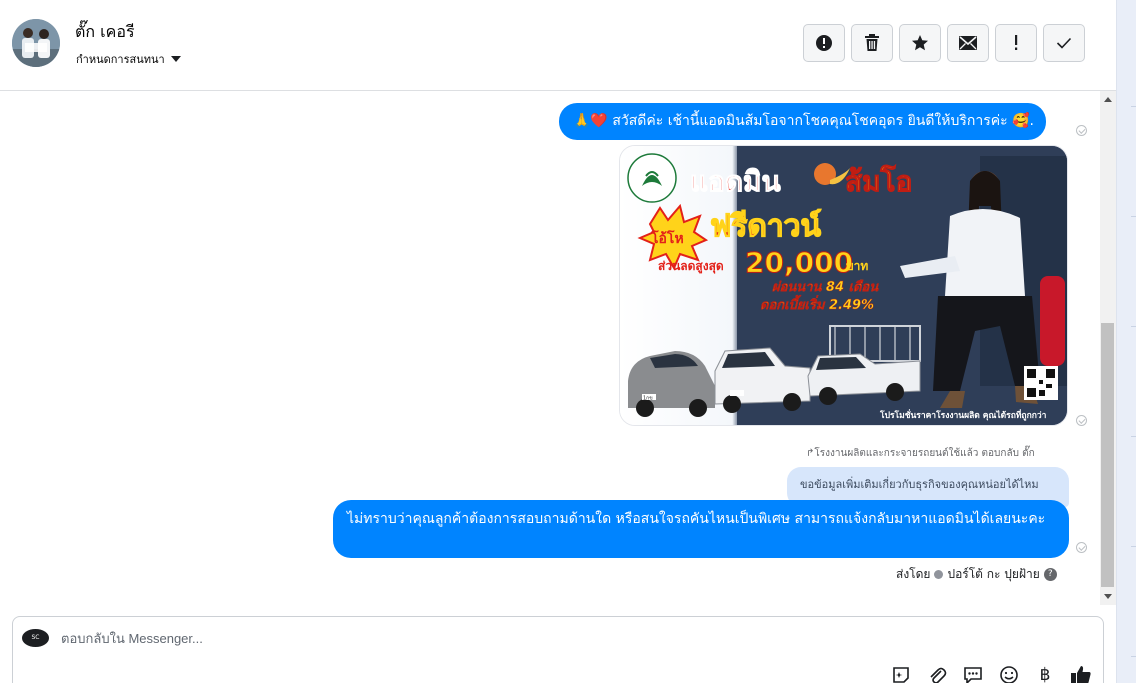 This screenshot has height=683, width=1136. What do you see at coordinates (944, 43) in the screenshot?
I see `conversation-toolbar` at bounding box center [944, 43].